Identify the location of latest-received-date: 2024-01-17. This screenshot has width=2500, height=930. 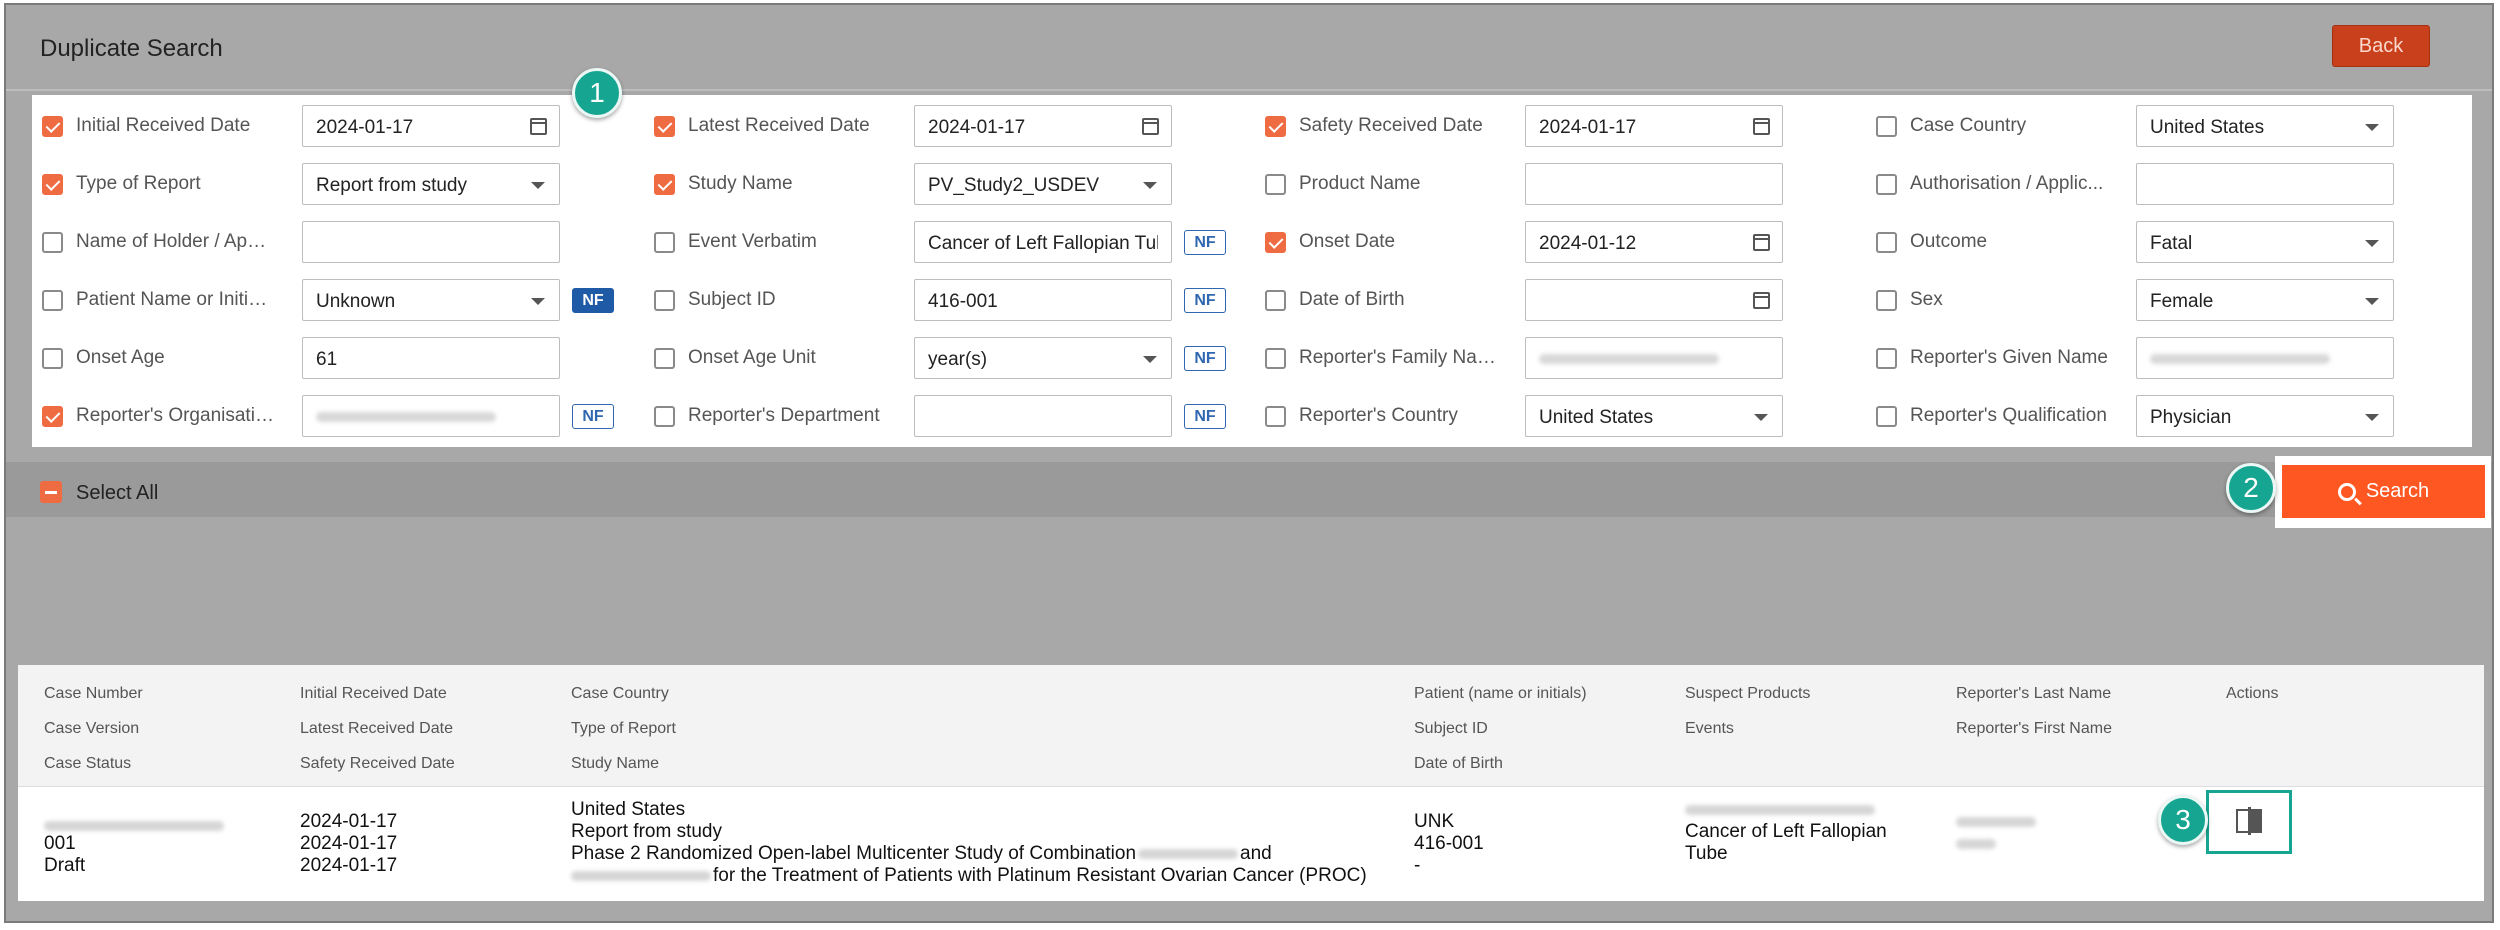
(349, 843).